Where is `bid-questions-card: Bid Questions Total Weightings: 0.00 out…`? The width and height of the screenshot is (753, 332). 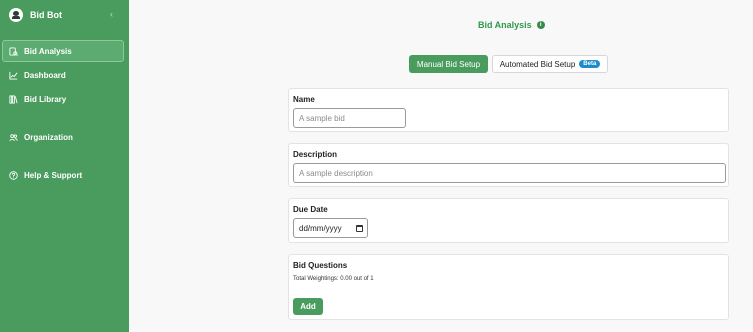 bid-questions-card: Bid Questions Total Weightings: 0.00 out… is located at coordinates (508, 287).